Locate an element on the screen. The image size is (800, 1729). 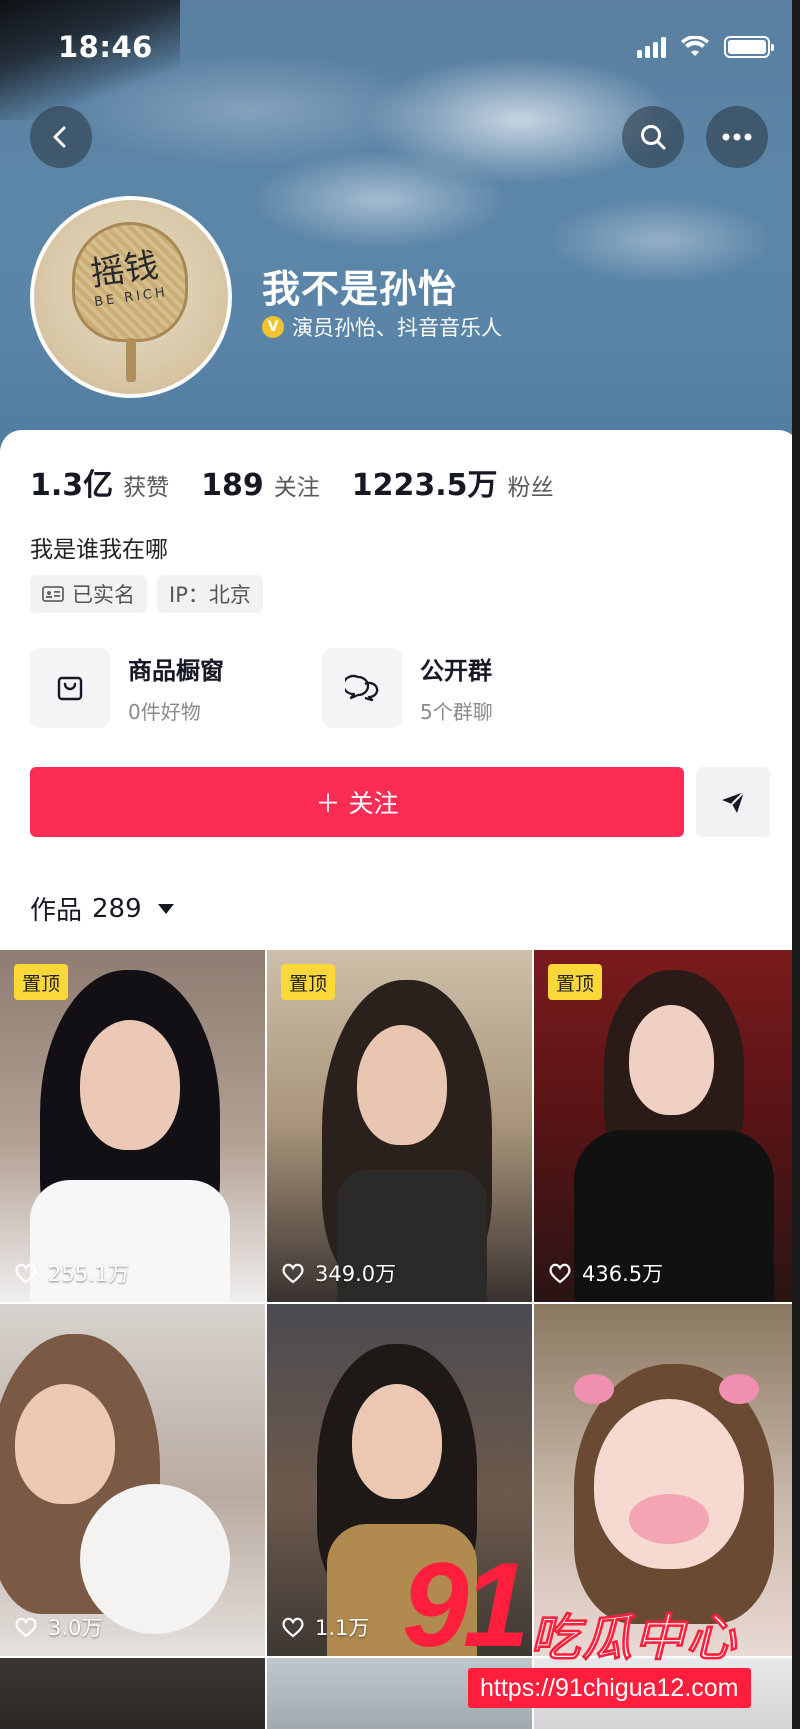
video-likes-count: 255.1万 is located at coordinates (89, 1274).